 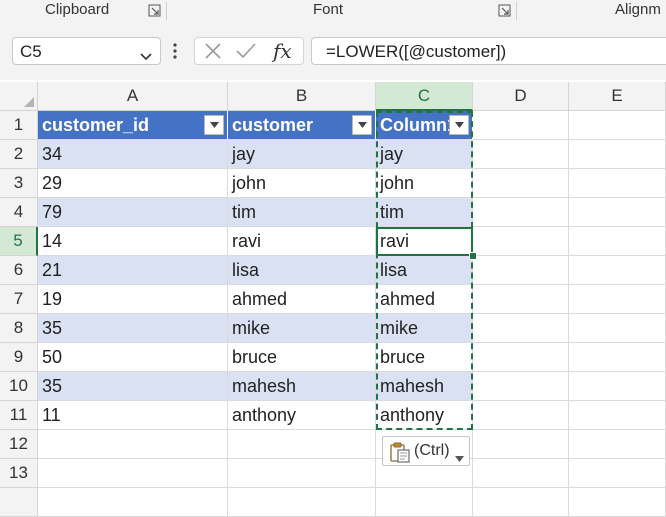 I want to click on row-header-1: 1, so click(x=19, y=125).